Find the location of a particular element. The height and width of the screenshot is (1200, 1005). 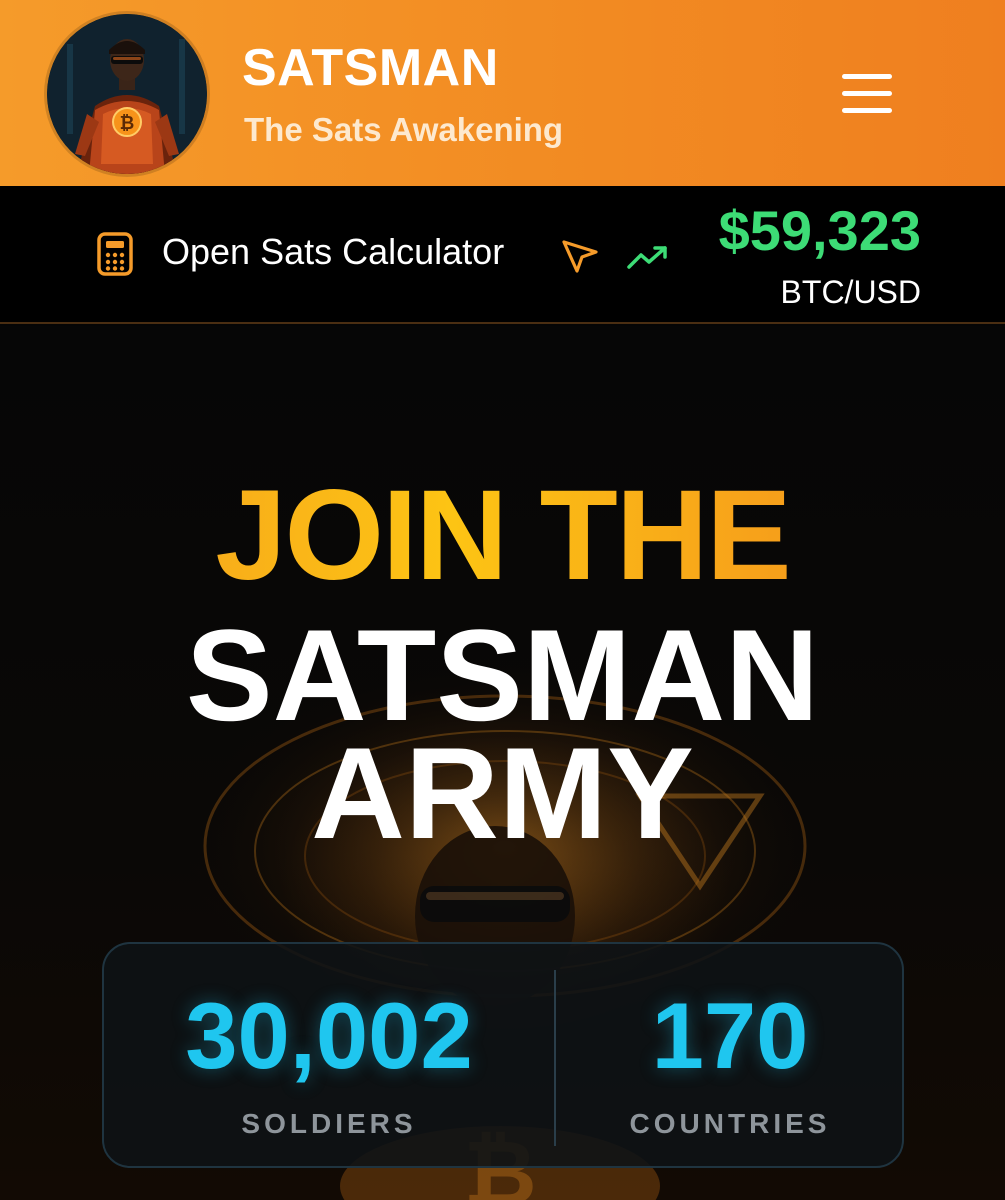

stat-countries: 170 COUNTRIES is located at coordinates (730, 1062).